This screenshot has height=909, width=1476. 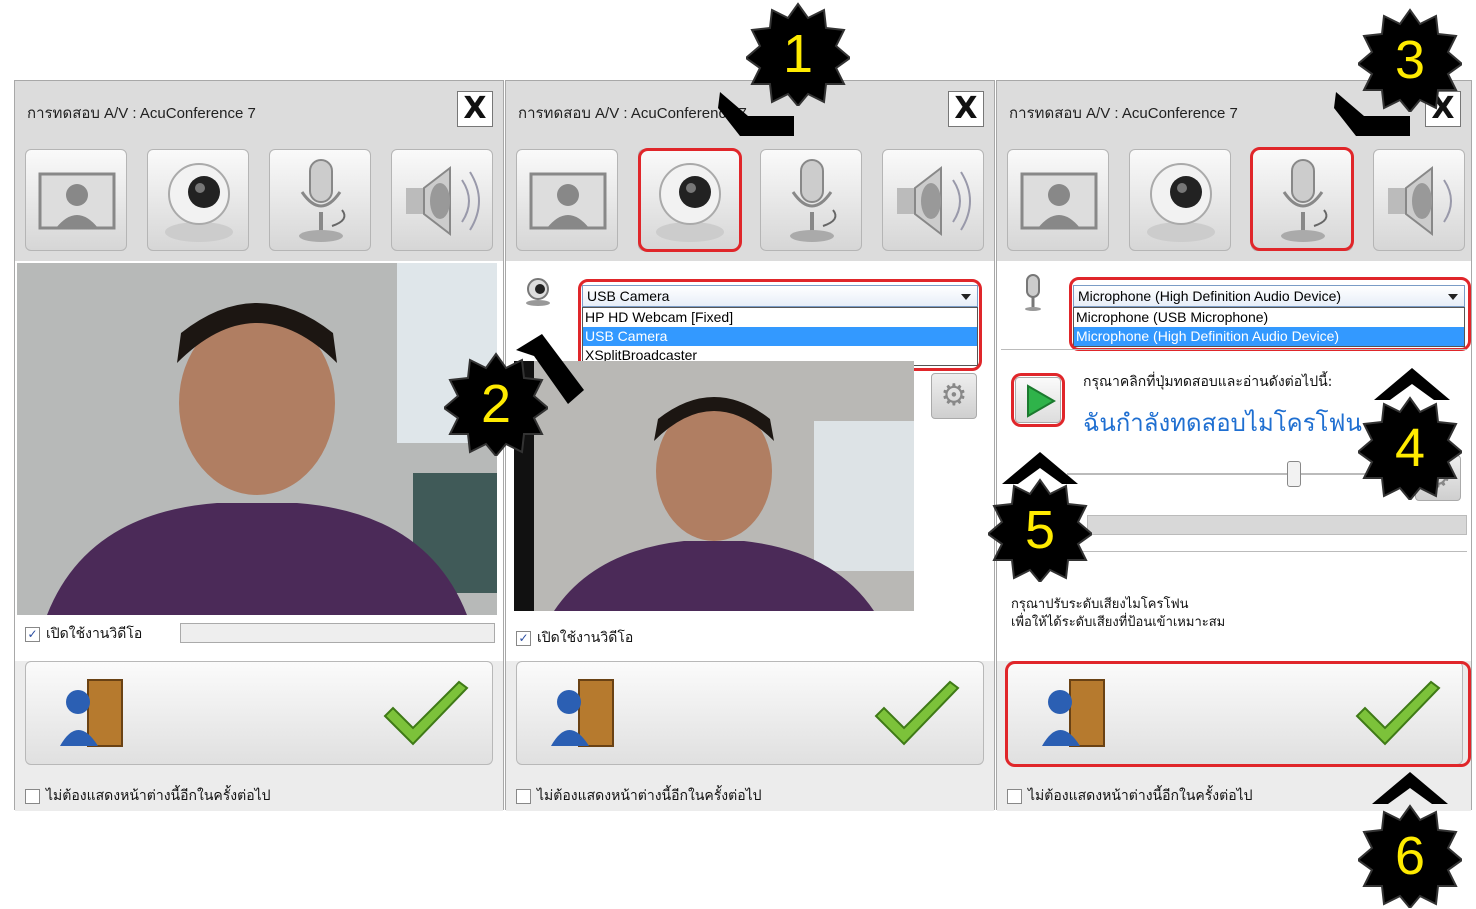 What do you see at coordinates (1222, 423) in the screenshot?
I see `mic-test-phrase: ฉันกำลังทดสอบไมโครโฟน` at bounding box center [1222, 423].